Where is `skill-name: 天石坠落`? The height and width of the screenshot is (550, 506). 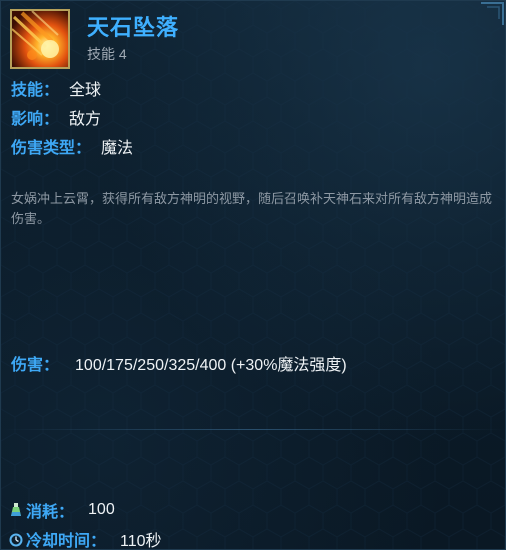
skill-name: 天石坠落 is located at coordinates (133, 27).